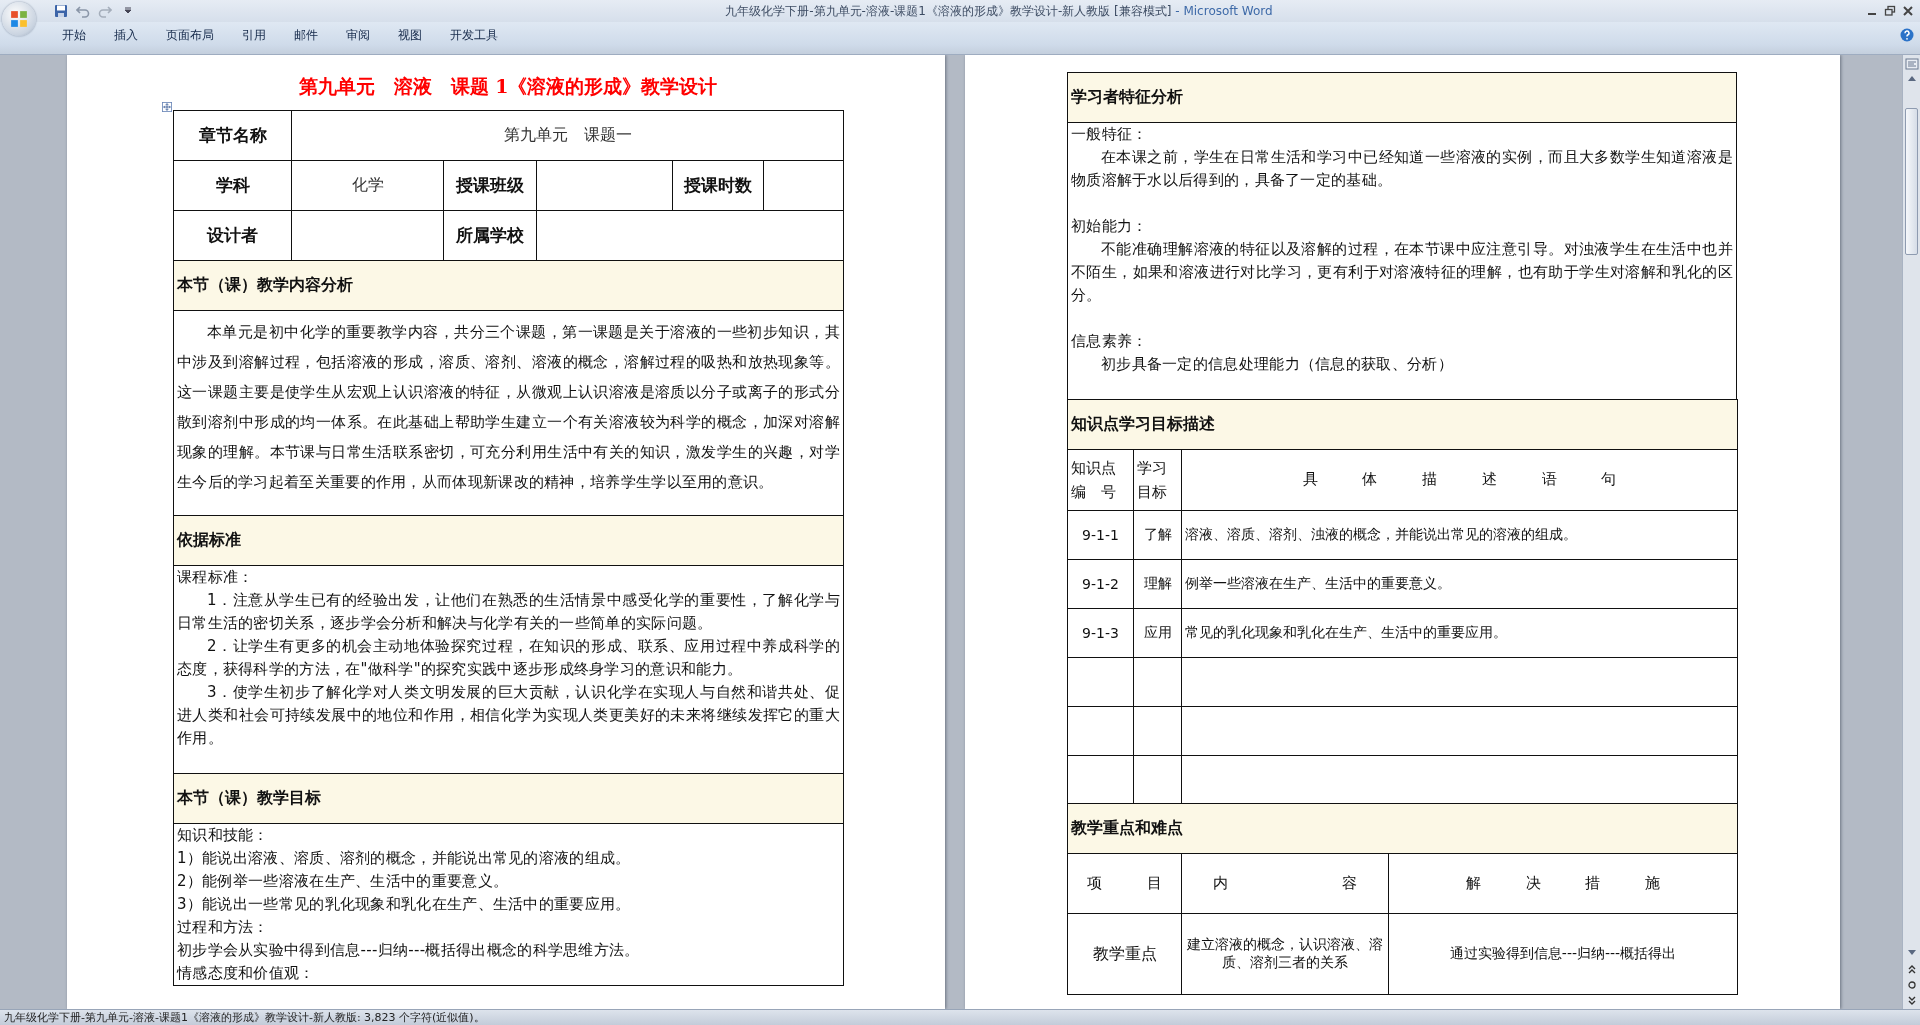 The height and width of the screenshot is (1025, 1920). What do you see at coordinates (409, 950) in the screenshot?
I see `paragraph: 初步学会从实验中得到信息---归纳---概括得出概念的科学思维方法。` at bounding box center [409, 950].